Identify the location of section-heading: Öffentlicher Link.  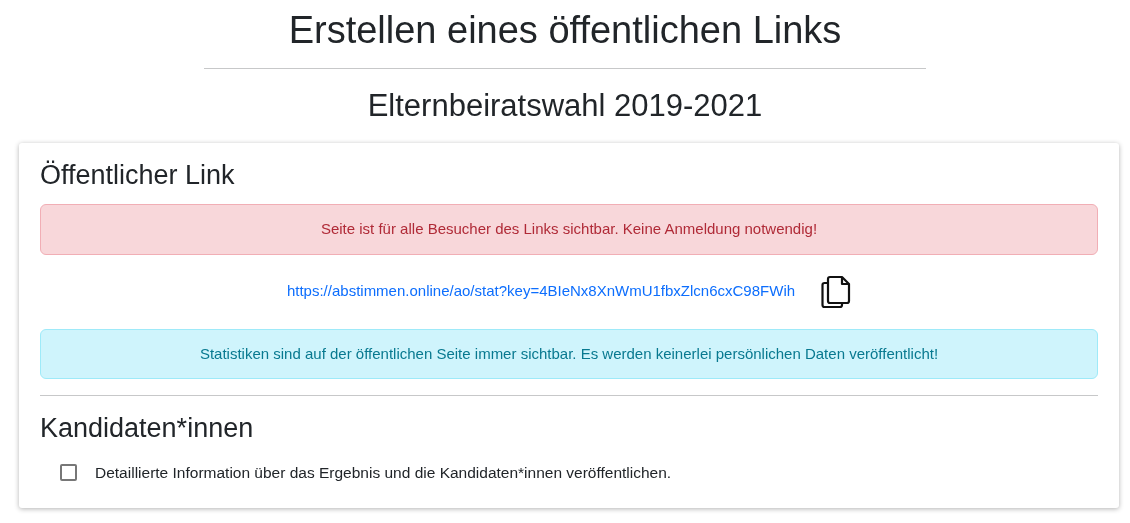
(138, 175).